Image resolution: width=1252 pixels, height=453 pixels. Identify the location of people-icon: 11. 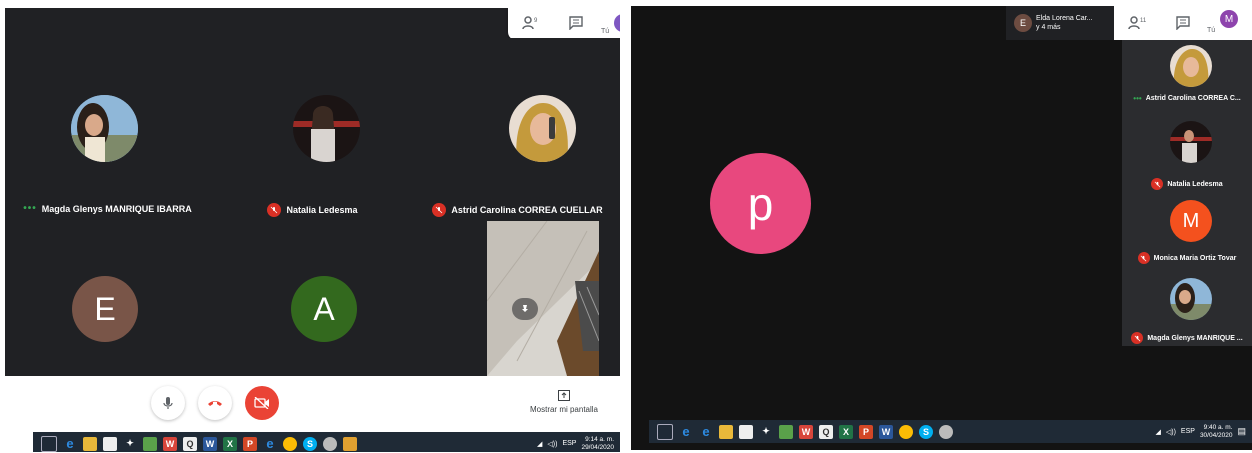
(1137, 23).